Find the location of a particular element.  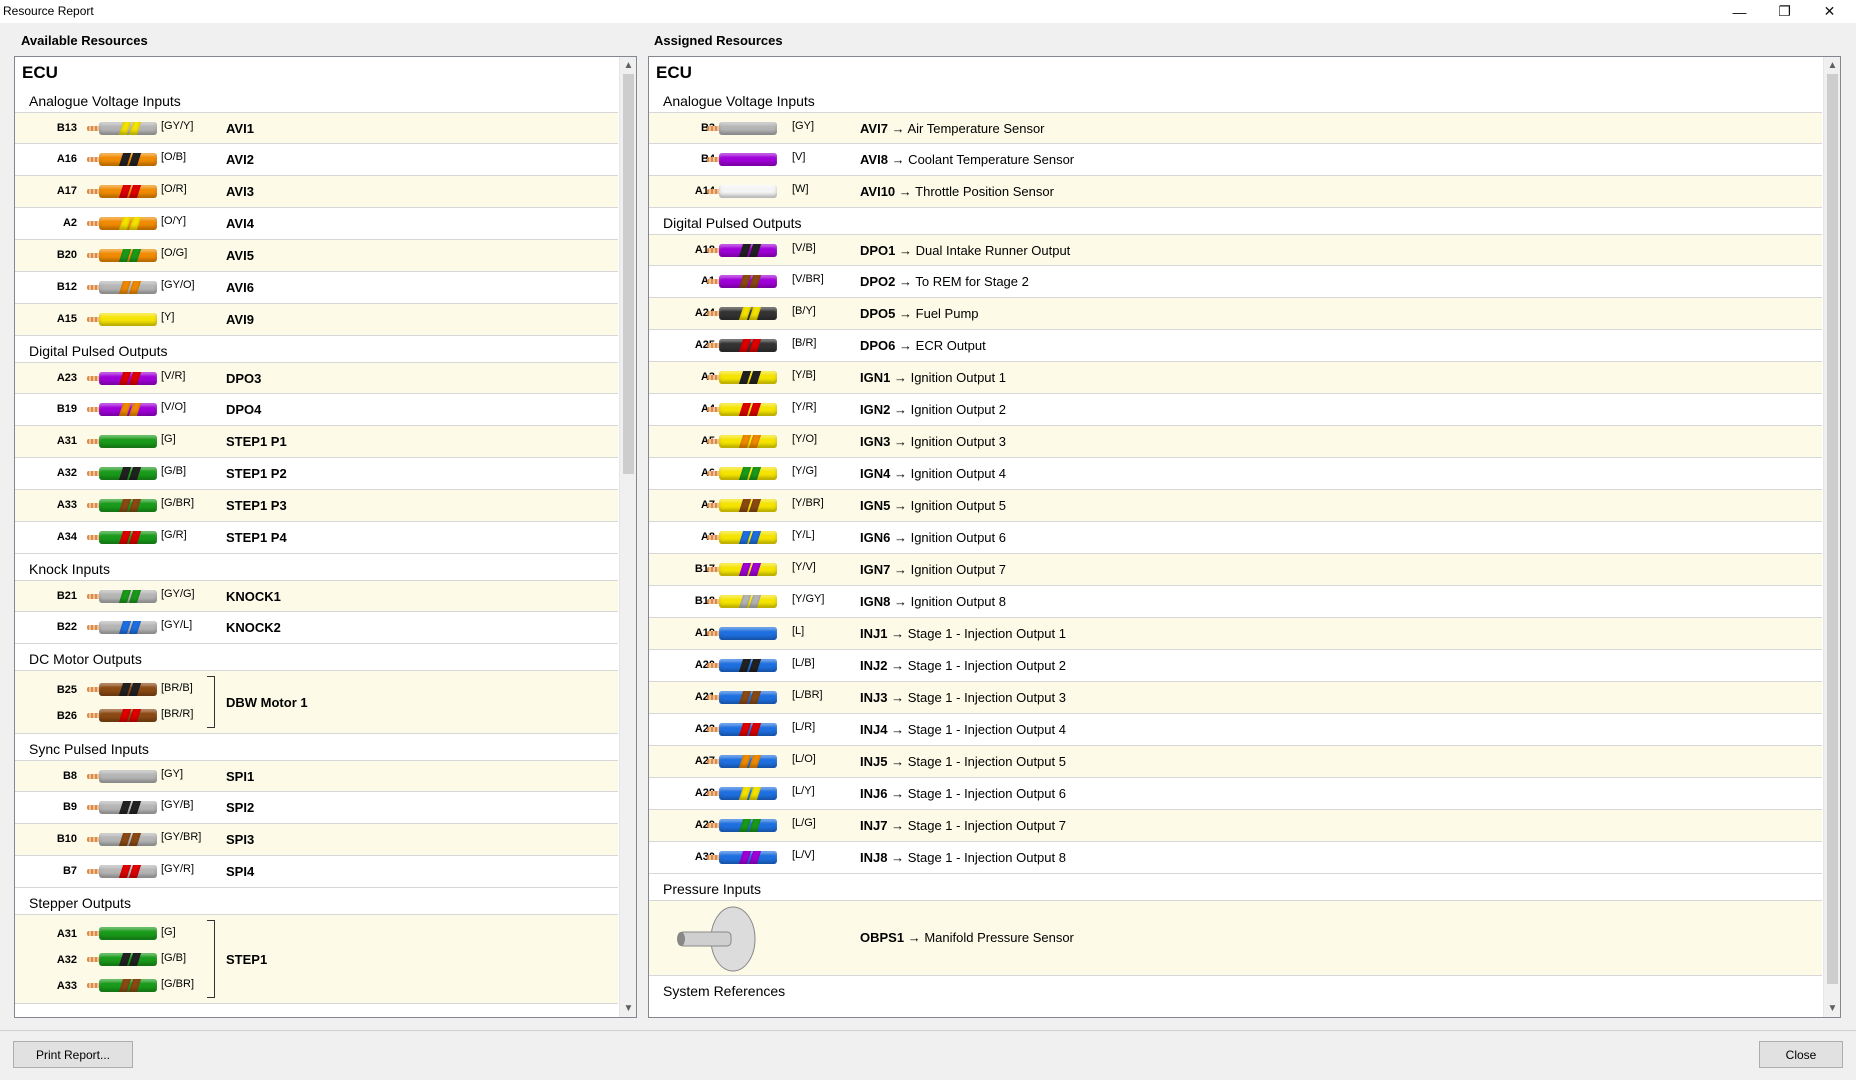

resource-id: SPI3 is located at coordinates (240, 839).